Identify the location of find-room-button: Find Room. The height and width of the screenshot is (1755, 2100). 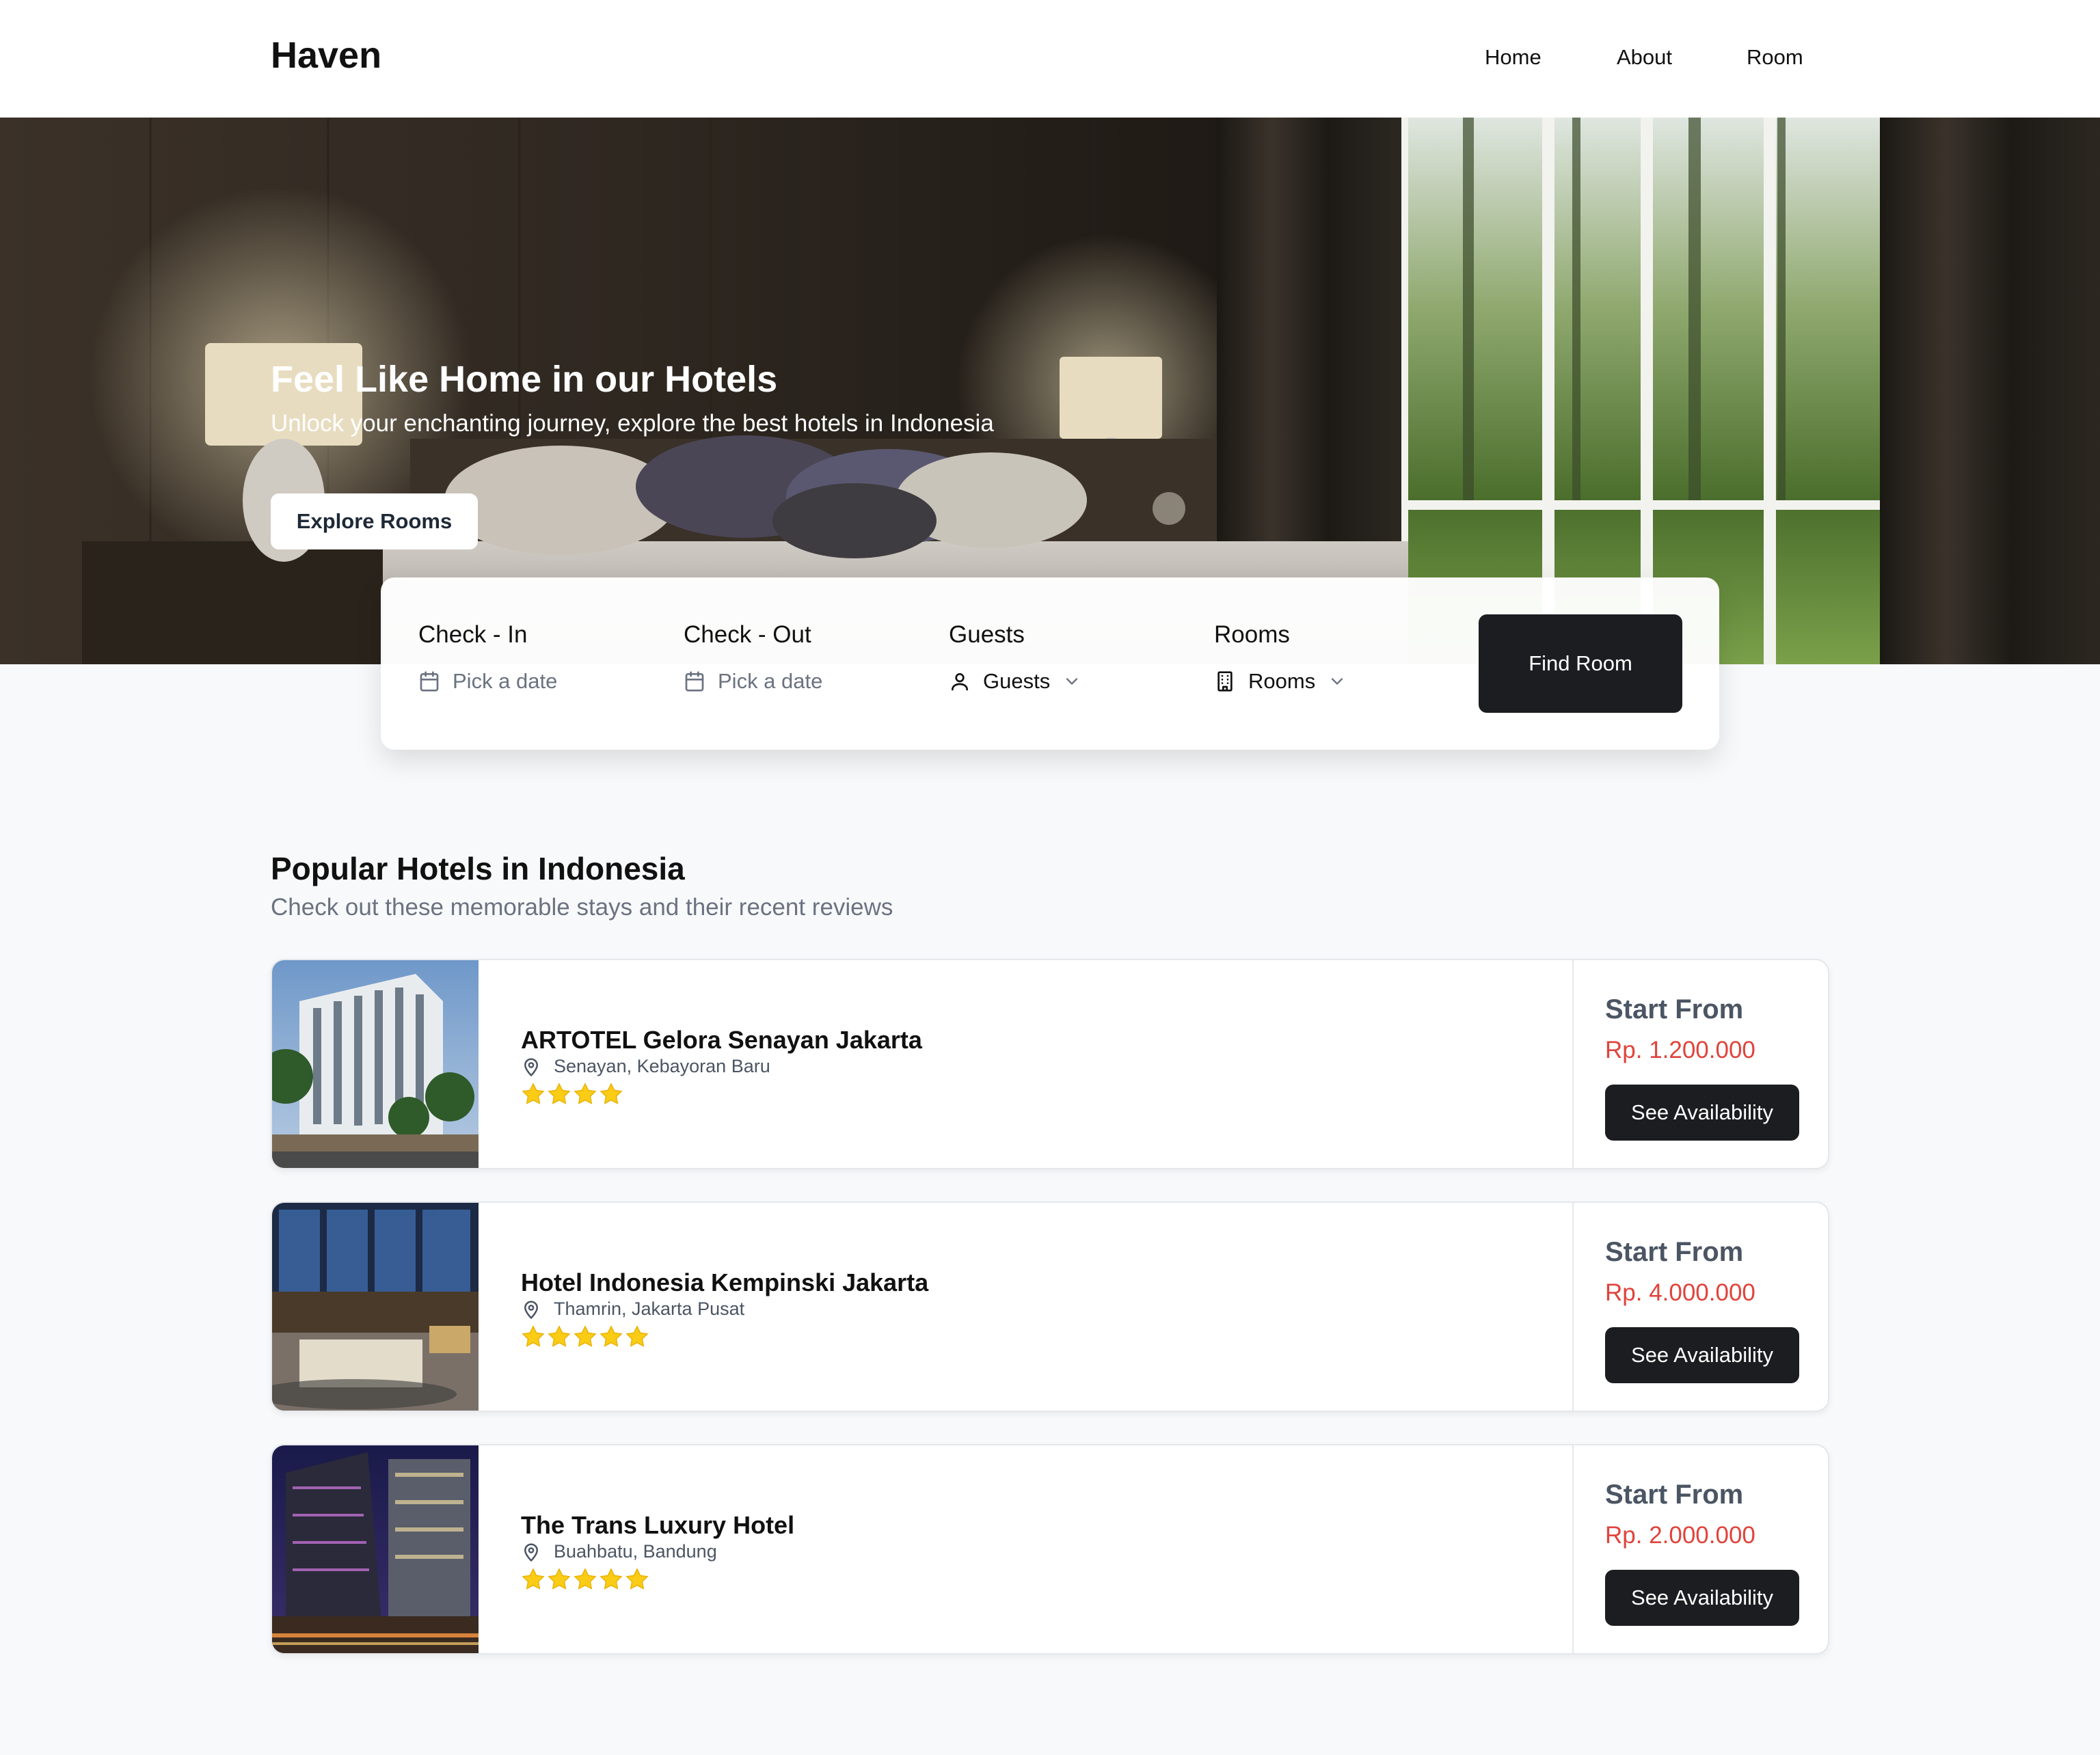
(1580, 663).